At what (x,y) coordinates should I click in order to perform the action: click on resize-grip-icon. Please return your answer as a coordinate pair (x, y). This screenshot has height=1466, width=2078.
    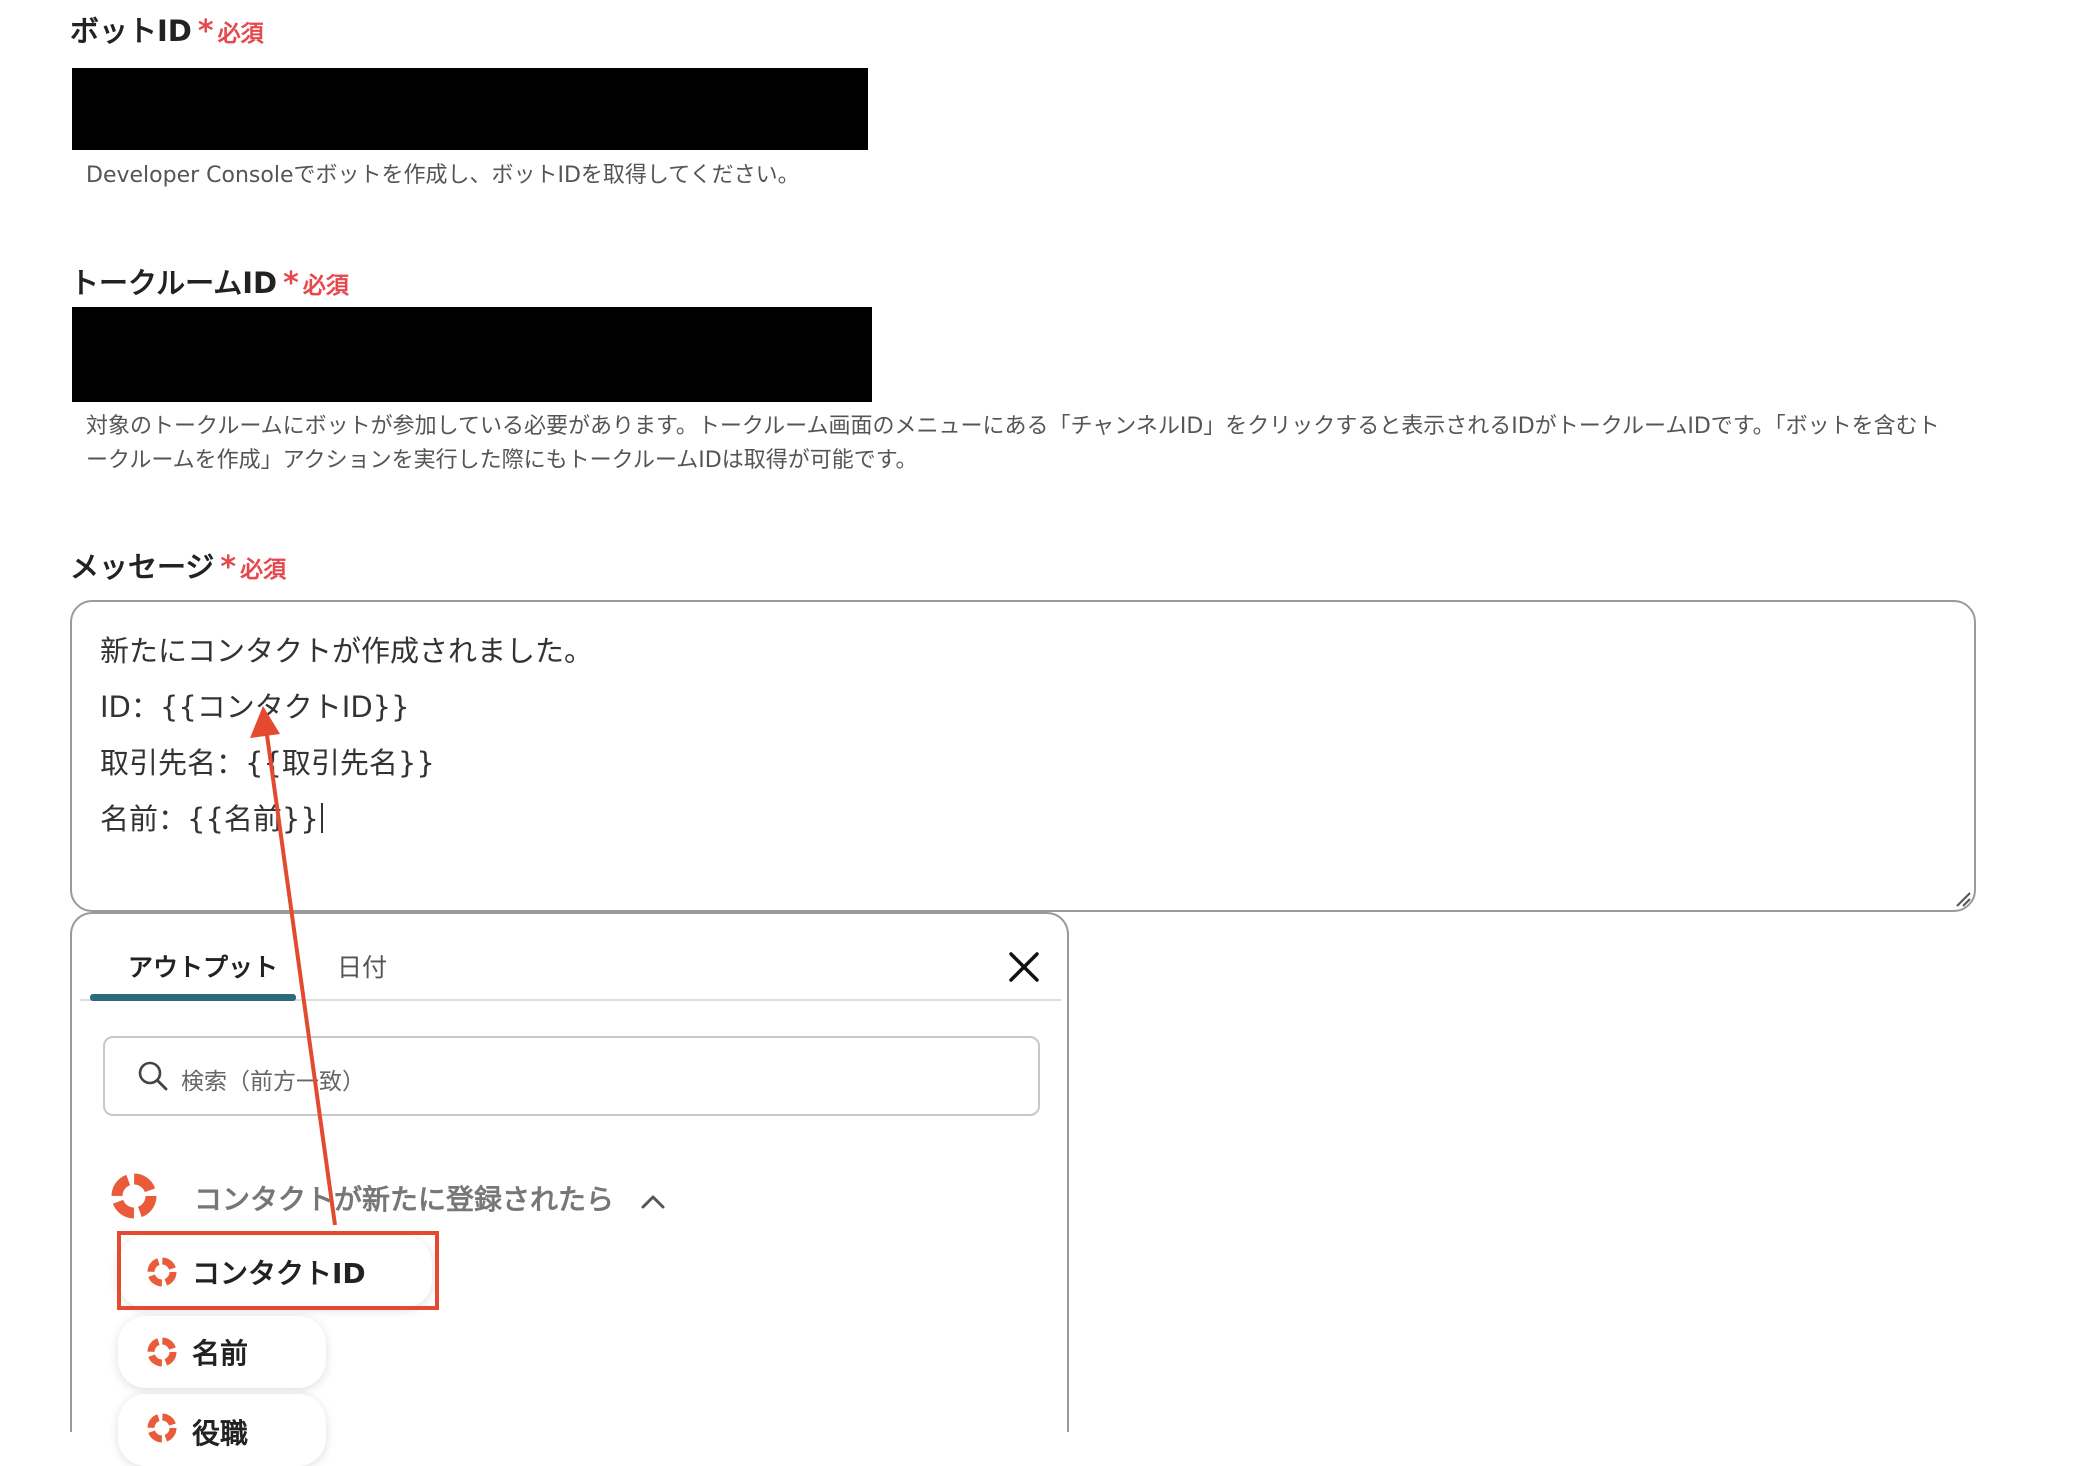
    Looking at the image, I should click on (1962, 898).